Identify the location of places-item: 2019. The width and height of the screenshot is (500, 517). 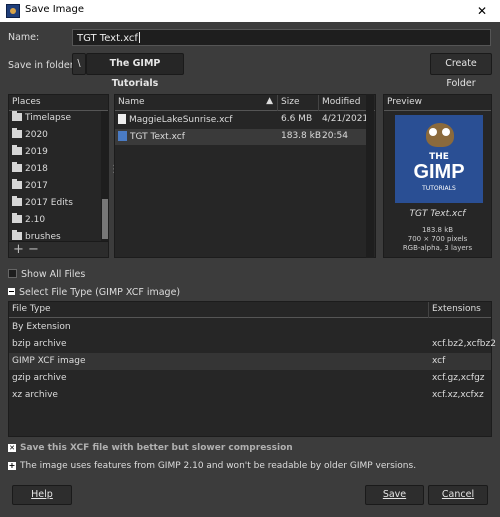
(55, 153).